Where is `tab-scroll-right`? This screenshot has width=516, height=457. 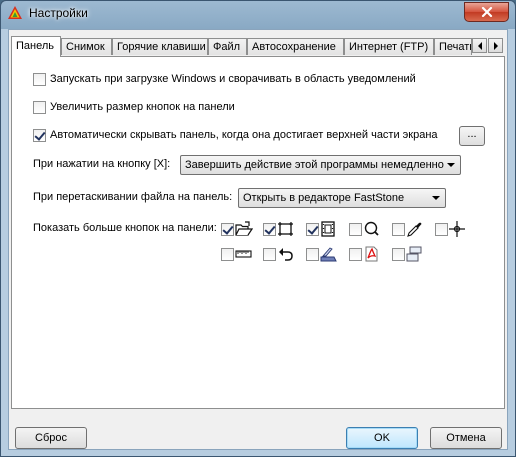 tab-scroll-right is located at coordinates (495, 45).